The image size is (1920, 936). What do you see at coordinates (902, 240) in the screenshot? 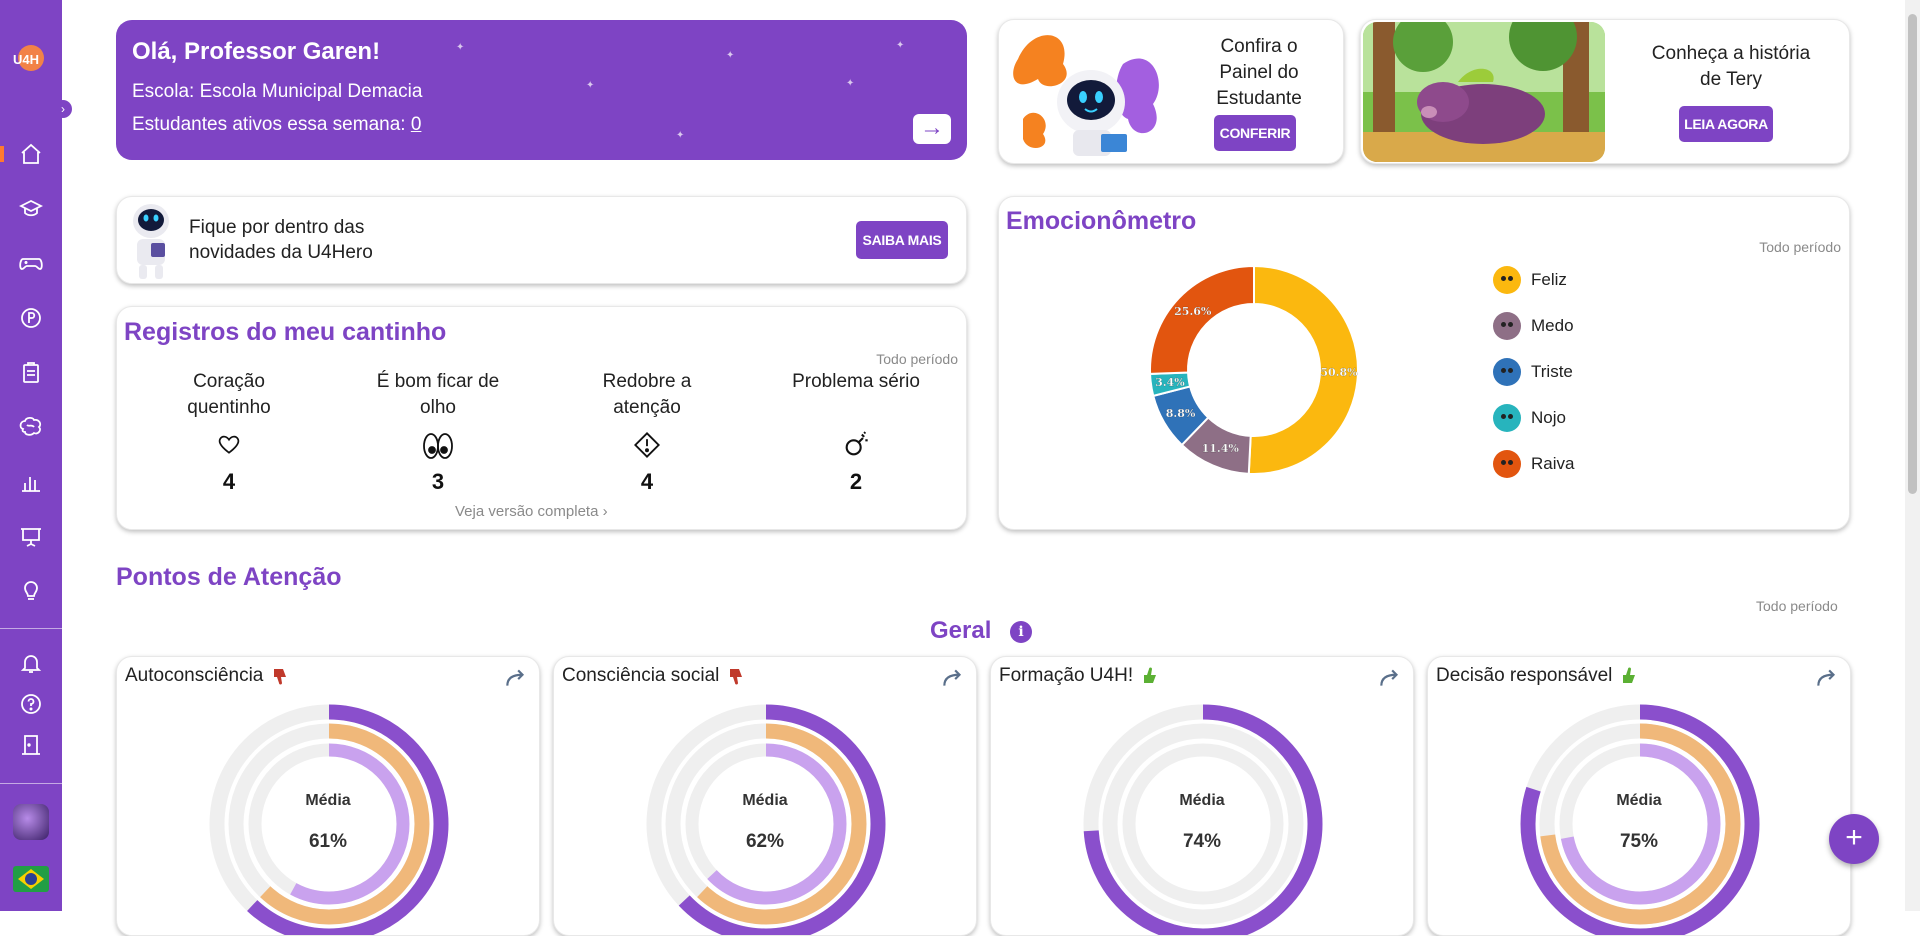
I see `saiba-mais-button: SAIBA MAIS` at bounding box center [902, 240].